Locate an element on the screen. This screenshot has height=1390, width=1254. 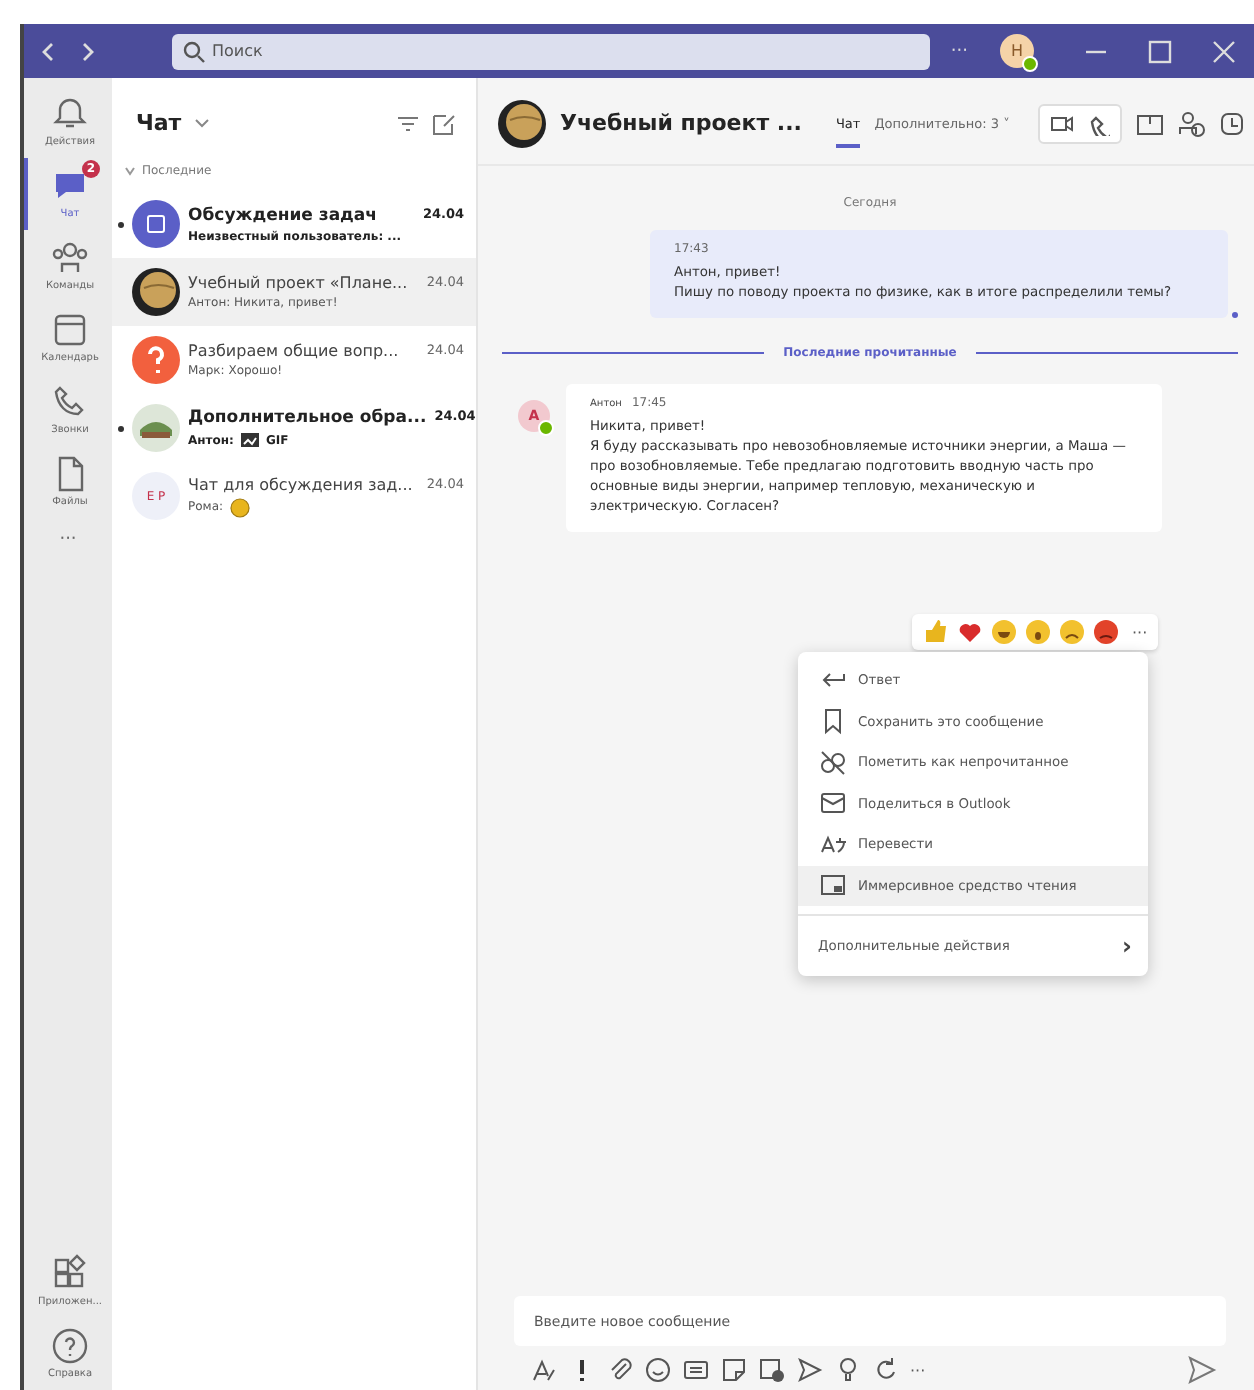
laughing-face-icon is located at coordinates (1004, 632).